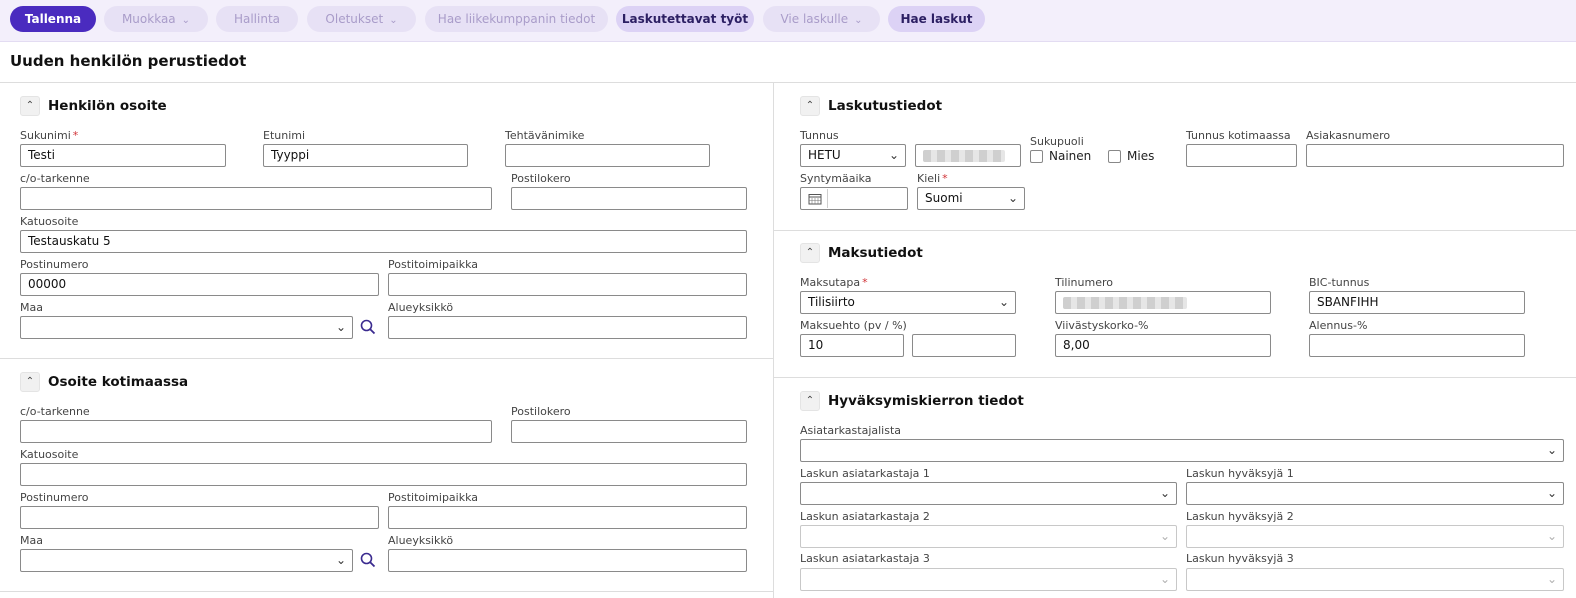  I want to click on home-country-select: ⌄, so click(186, 560).